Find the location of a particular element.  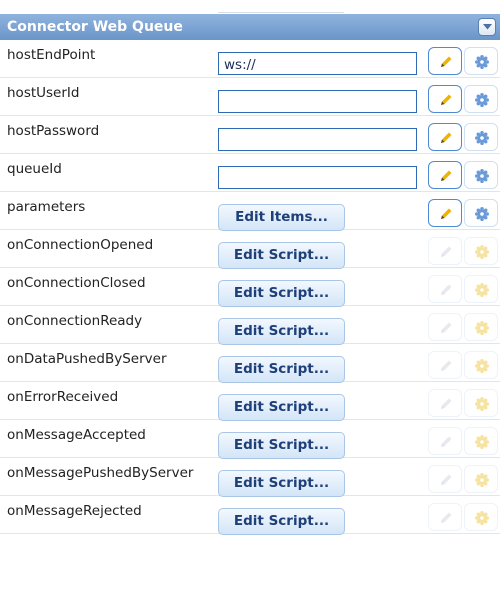

collapse-button is located at coordinates (487, 27).